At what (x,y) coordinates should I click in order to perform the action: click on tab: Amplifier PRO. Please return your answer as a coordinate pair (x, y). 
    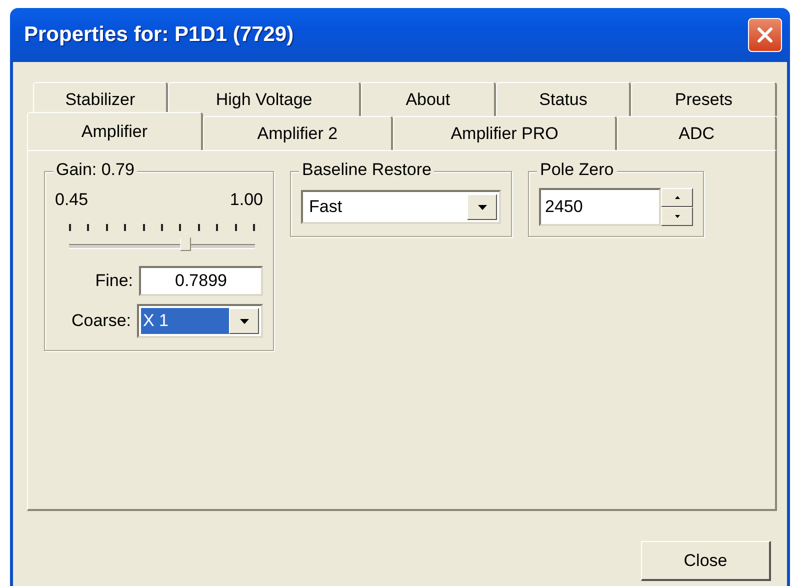
    Looking at the image, I should click on (505, 133).